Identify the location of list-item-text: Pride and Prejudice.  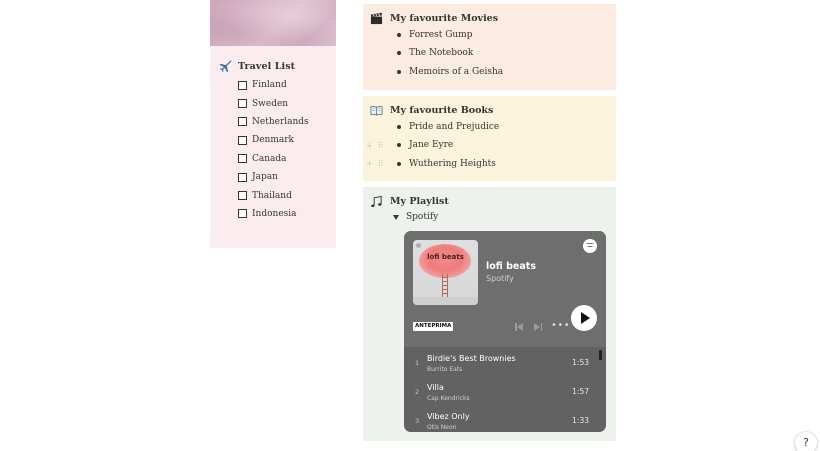
(454, 127).